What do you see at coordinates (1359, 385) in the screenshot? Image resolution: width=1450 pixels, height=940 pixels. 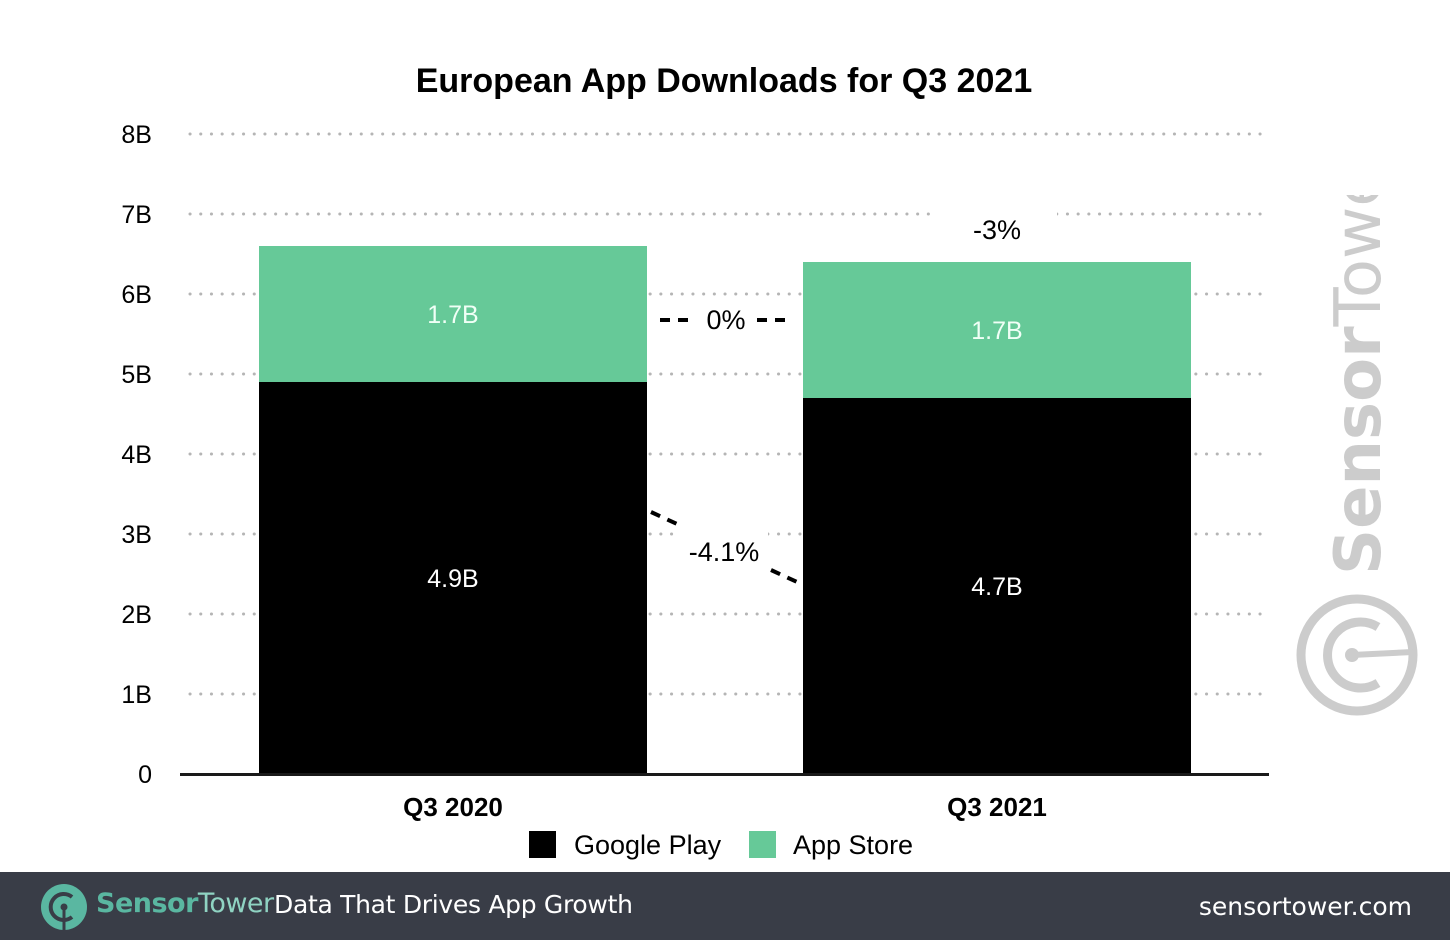 I see `watermark-text: SensorTower` at bounding box center [1359, 385].